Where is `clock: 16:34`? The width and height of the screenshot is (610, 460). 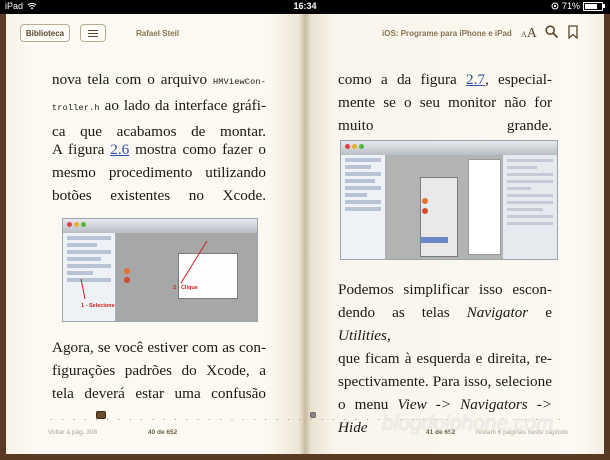
clock: 16:34 is located at coordinates (305, 6).